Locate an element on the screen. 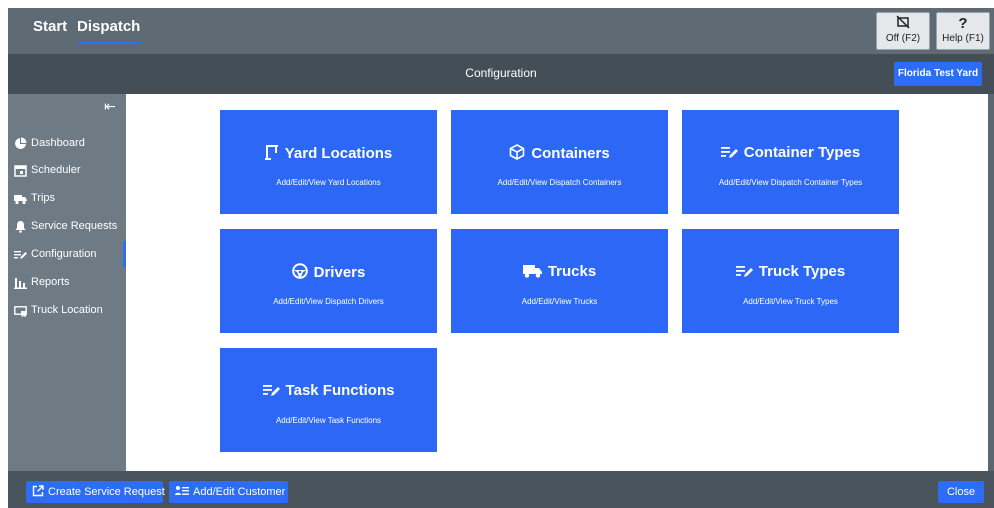 The width and height of the screenshot is (994, 508). tab-start: Start is located at coordinates (50, 30).